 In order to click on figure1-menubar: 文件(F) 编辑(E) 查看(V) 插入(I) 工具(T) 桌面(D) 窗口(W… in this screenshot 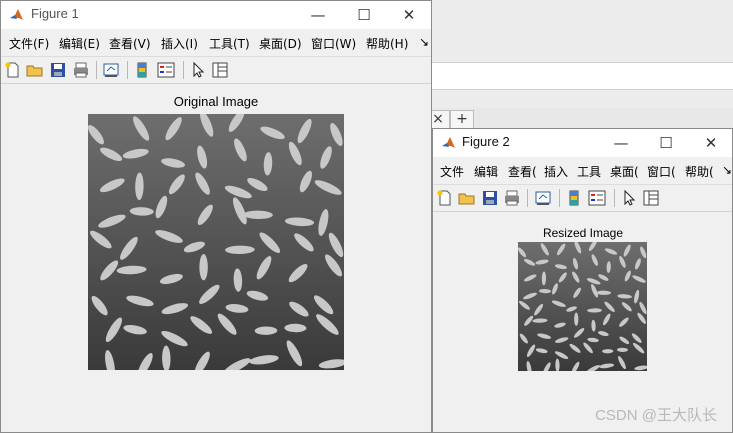, I will do `click(216, 43)`.